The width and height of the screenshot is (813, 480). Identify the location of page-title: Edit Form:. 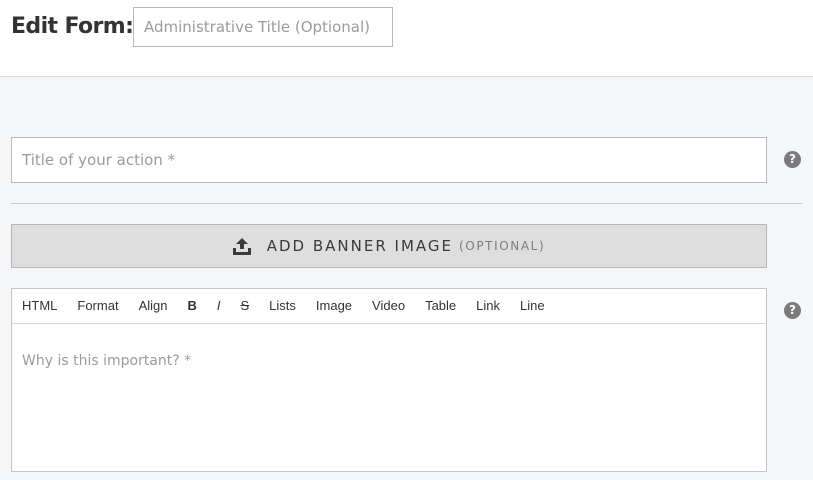
(72, 26).